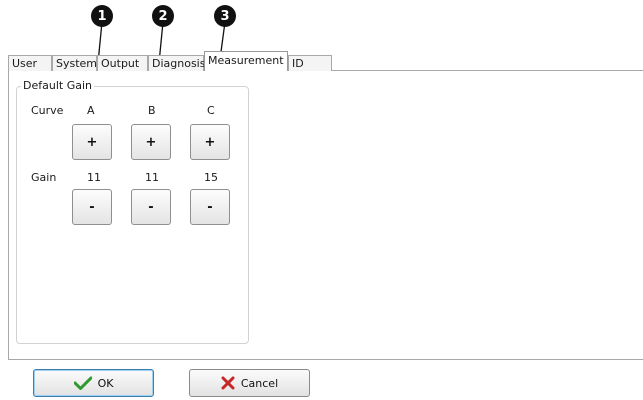 The height and width of the screenshot is (400, 643). I want to click on ok-button-label: OK, so click(105, 383).